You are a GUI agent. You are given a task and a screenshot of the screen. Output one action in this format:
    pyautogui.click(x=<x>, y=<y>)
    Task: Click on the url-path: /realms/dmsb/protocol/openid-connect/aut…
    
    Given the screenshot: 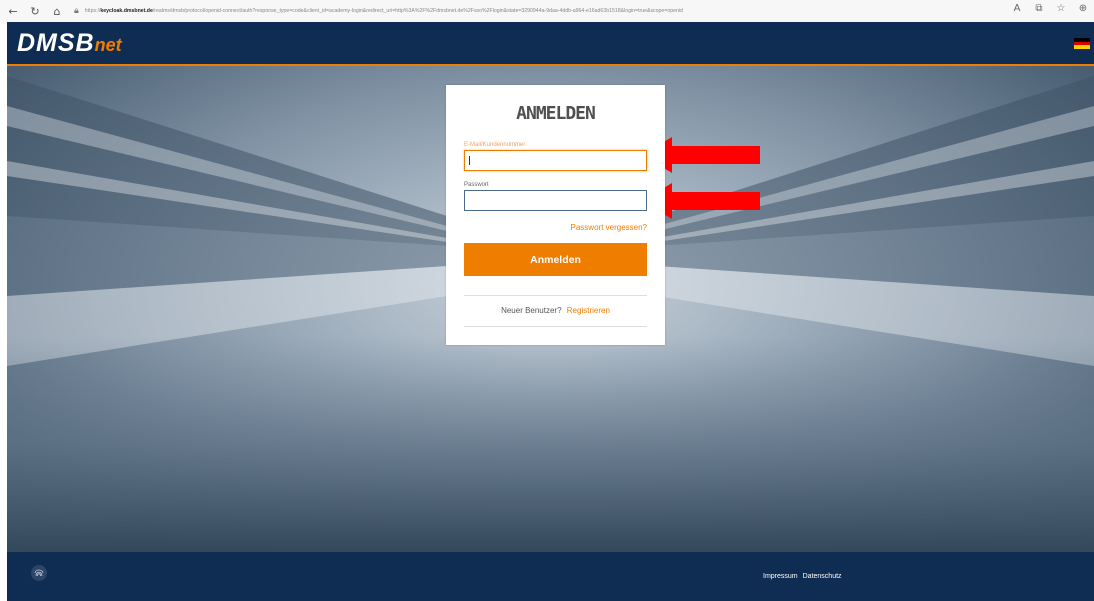 What is the action you would take?
    pyautogui.click(x=417, y=11)
    